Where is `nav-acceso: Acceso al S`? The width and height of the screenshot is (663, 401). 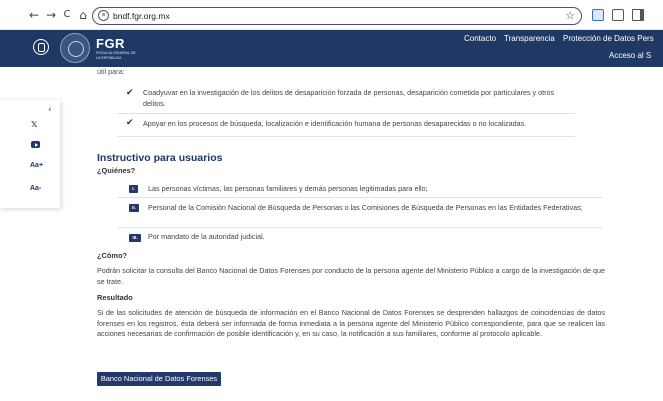 nav-acceso: Acceso al S is located at coordinates (630, 55).